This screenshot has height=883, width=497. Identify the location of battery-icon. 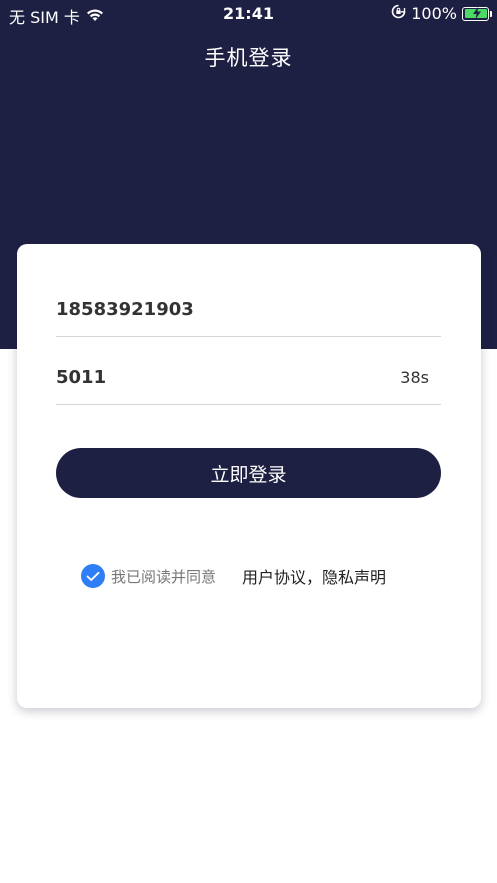
(477, 13).